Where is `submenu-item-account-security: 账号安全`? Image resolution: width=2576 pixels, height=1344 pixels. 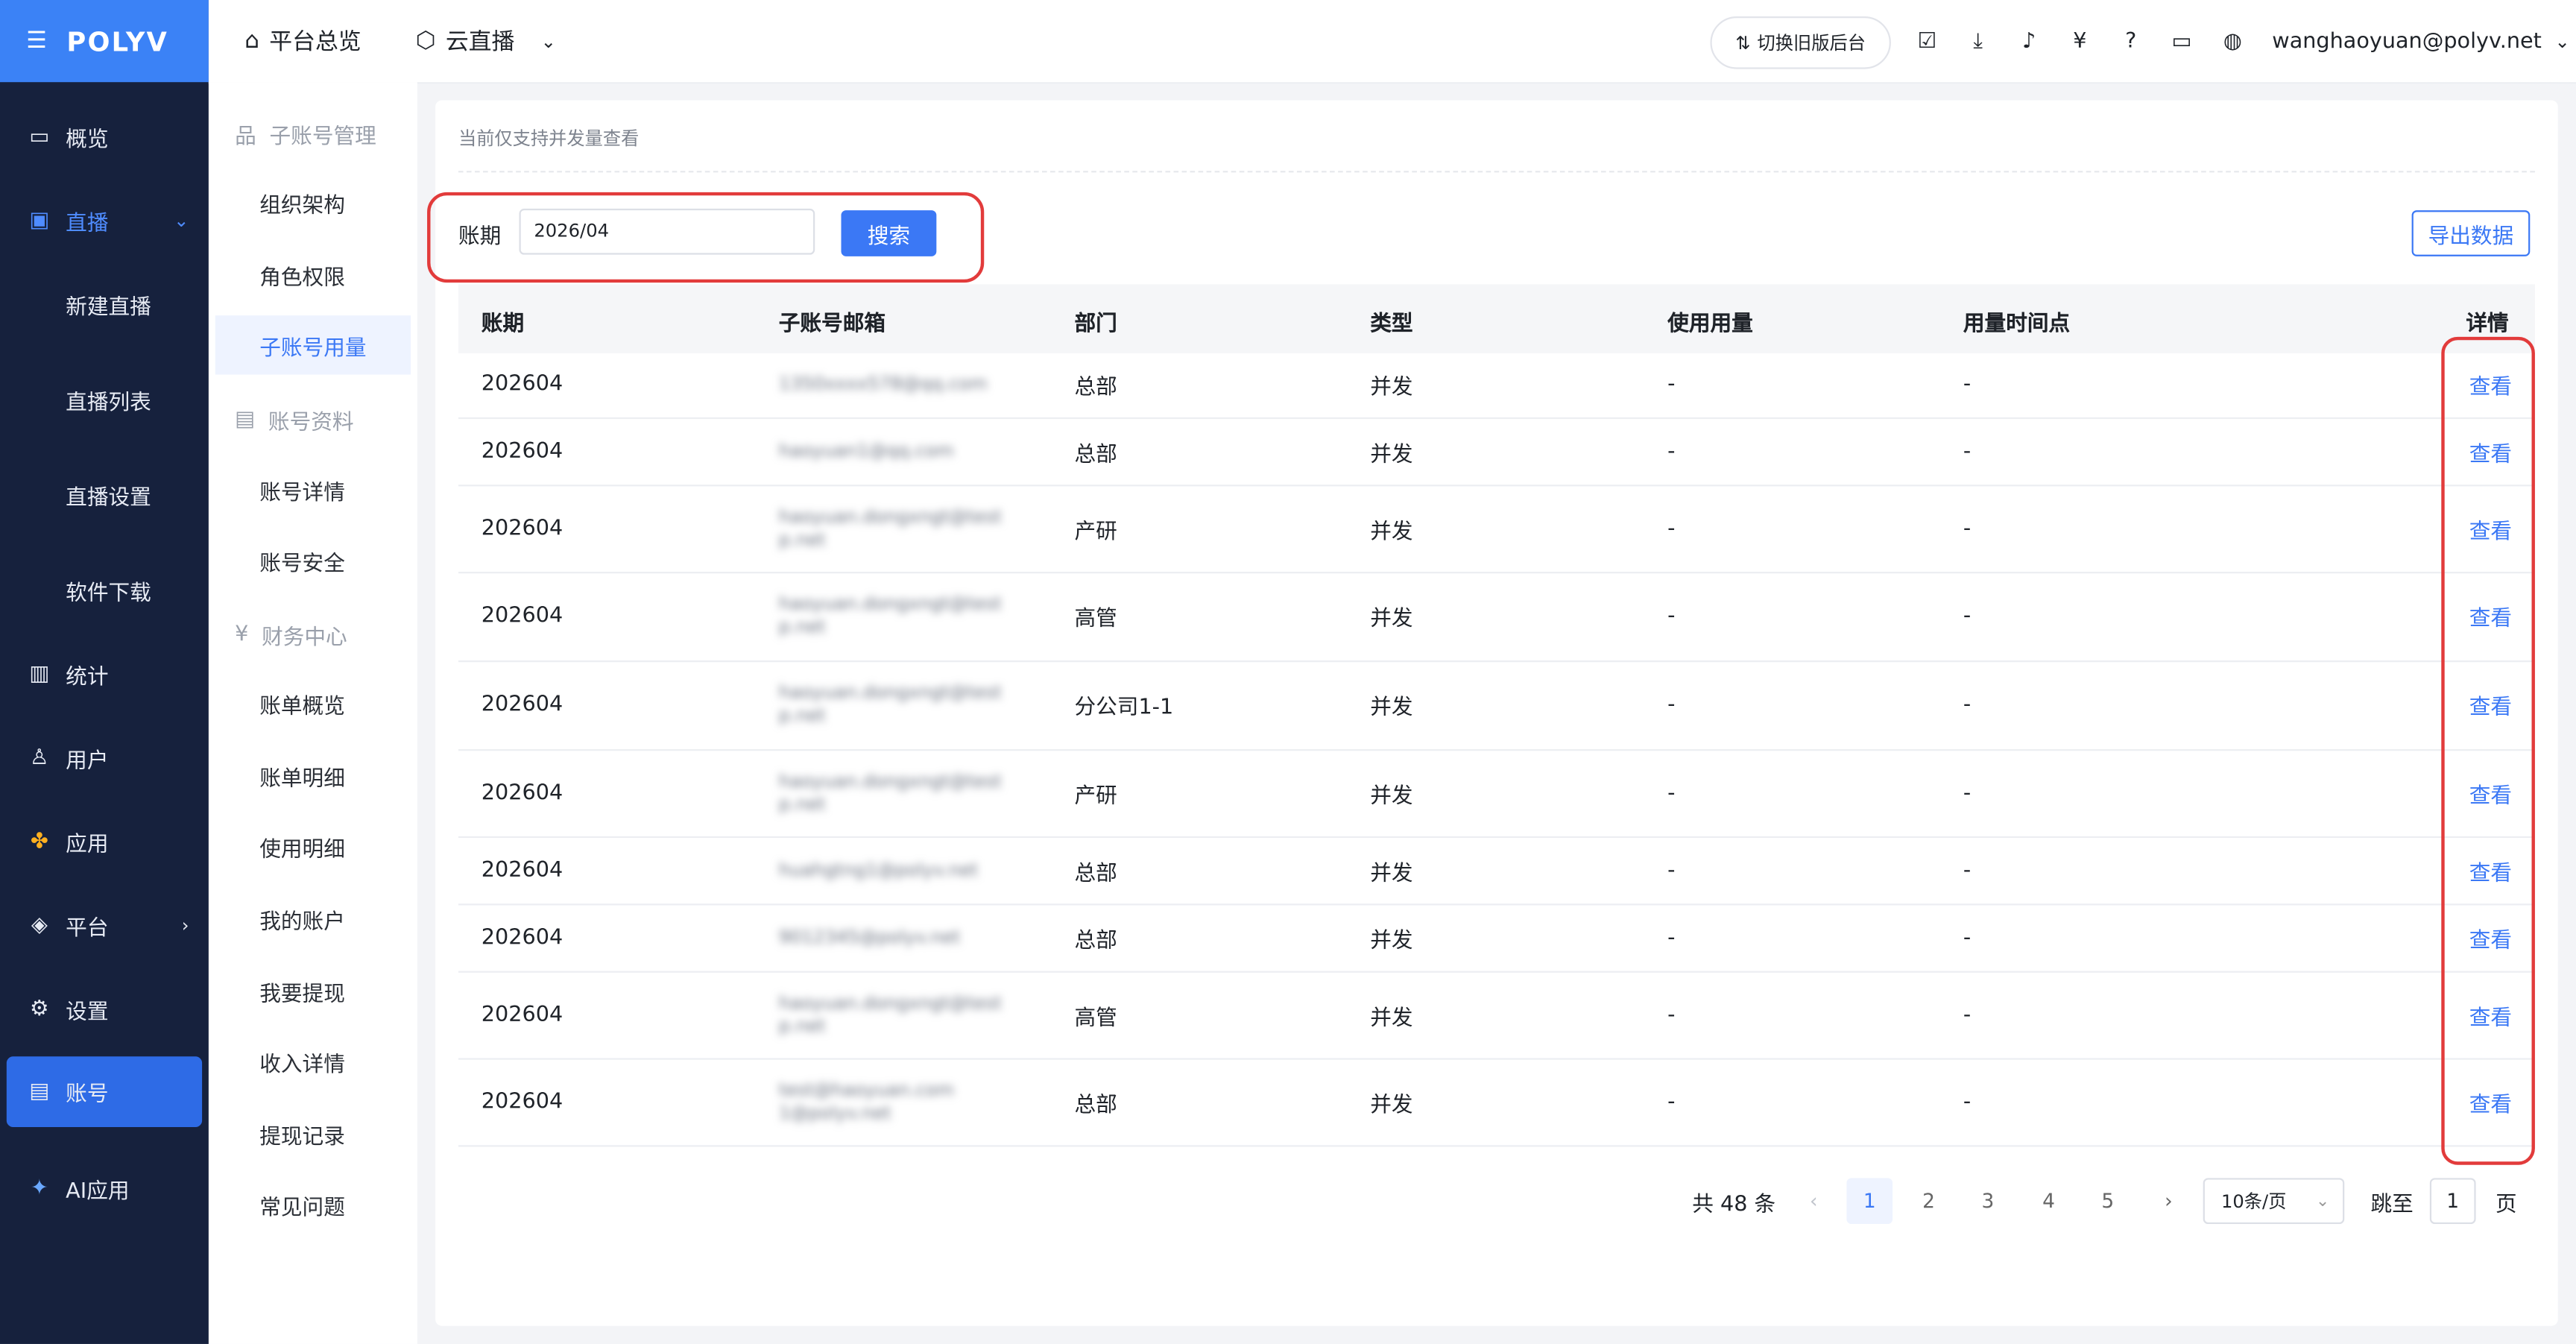 submenu-item-account-security: 账号安全 is located at coordinates (313, 560).